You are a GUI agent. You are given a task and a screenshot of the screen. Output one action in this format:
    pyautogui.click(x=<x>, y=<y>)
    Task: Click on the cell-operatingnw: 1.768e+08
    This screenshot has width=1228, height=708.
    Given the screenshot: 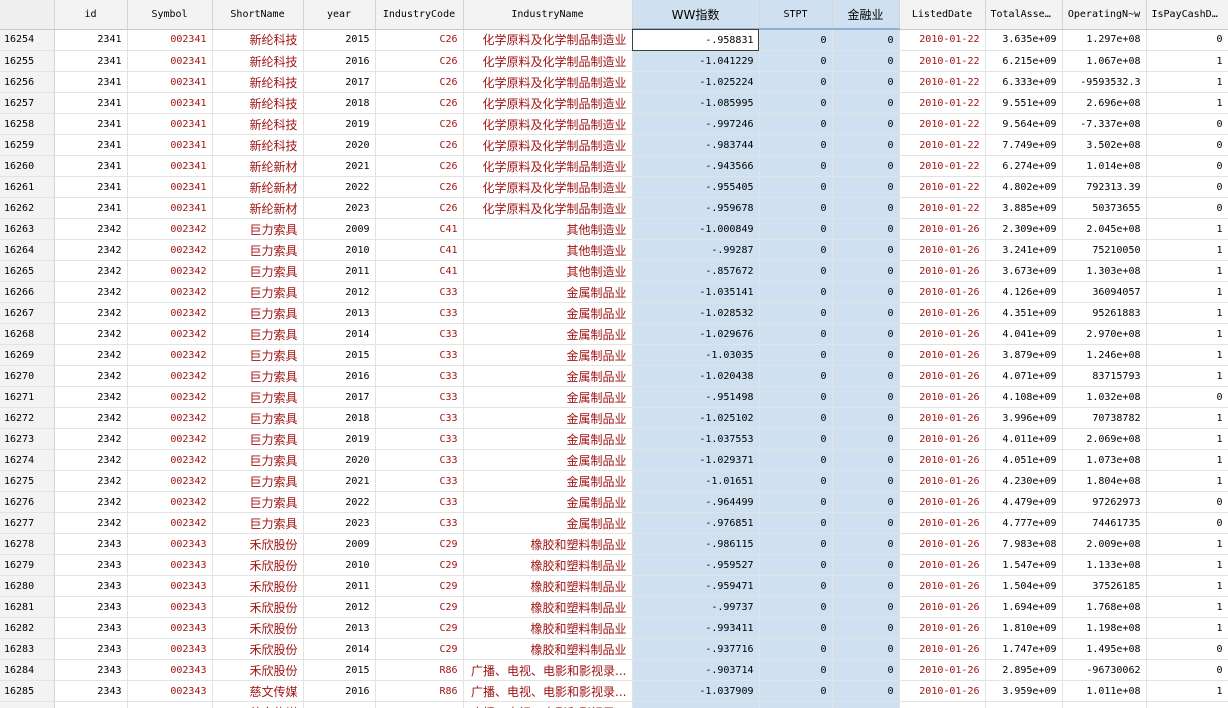 What is the action you would take?
    pyautogui.click(x=1104, y=607)
    